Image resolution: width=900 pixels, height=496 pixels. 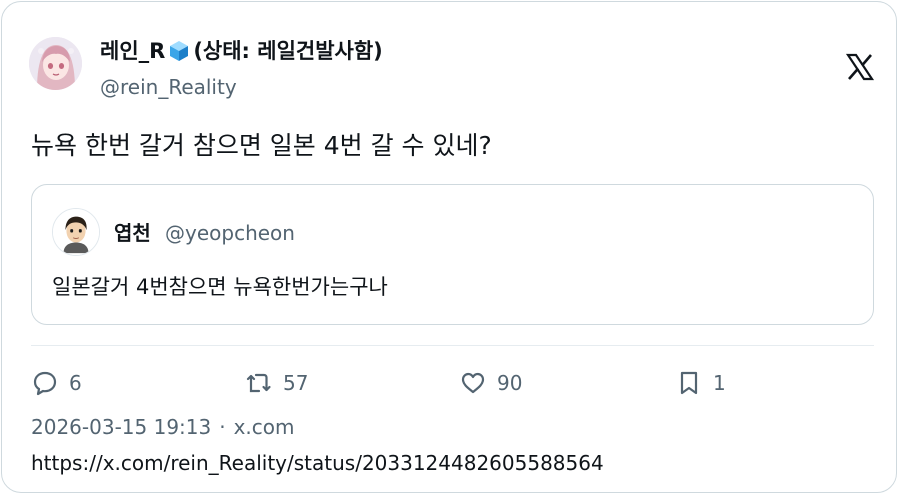 I want to click on bookmark-button: 1, so click(x=700, y=383).